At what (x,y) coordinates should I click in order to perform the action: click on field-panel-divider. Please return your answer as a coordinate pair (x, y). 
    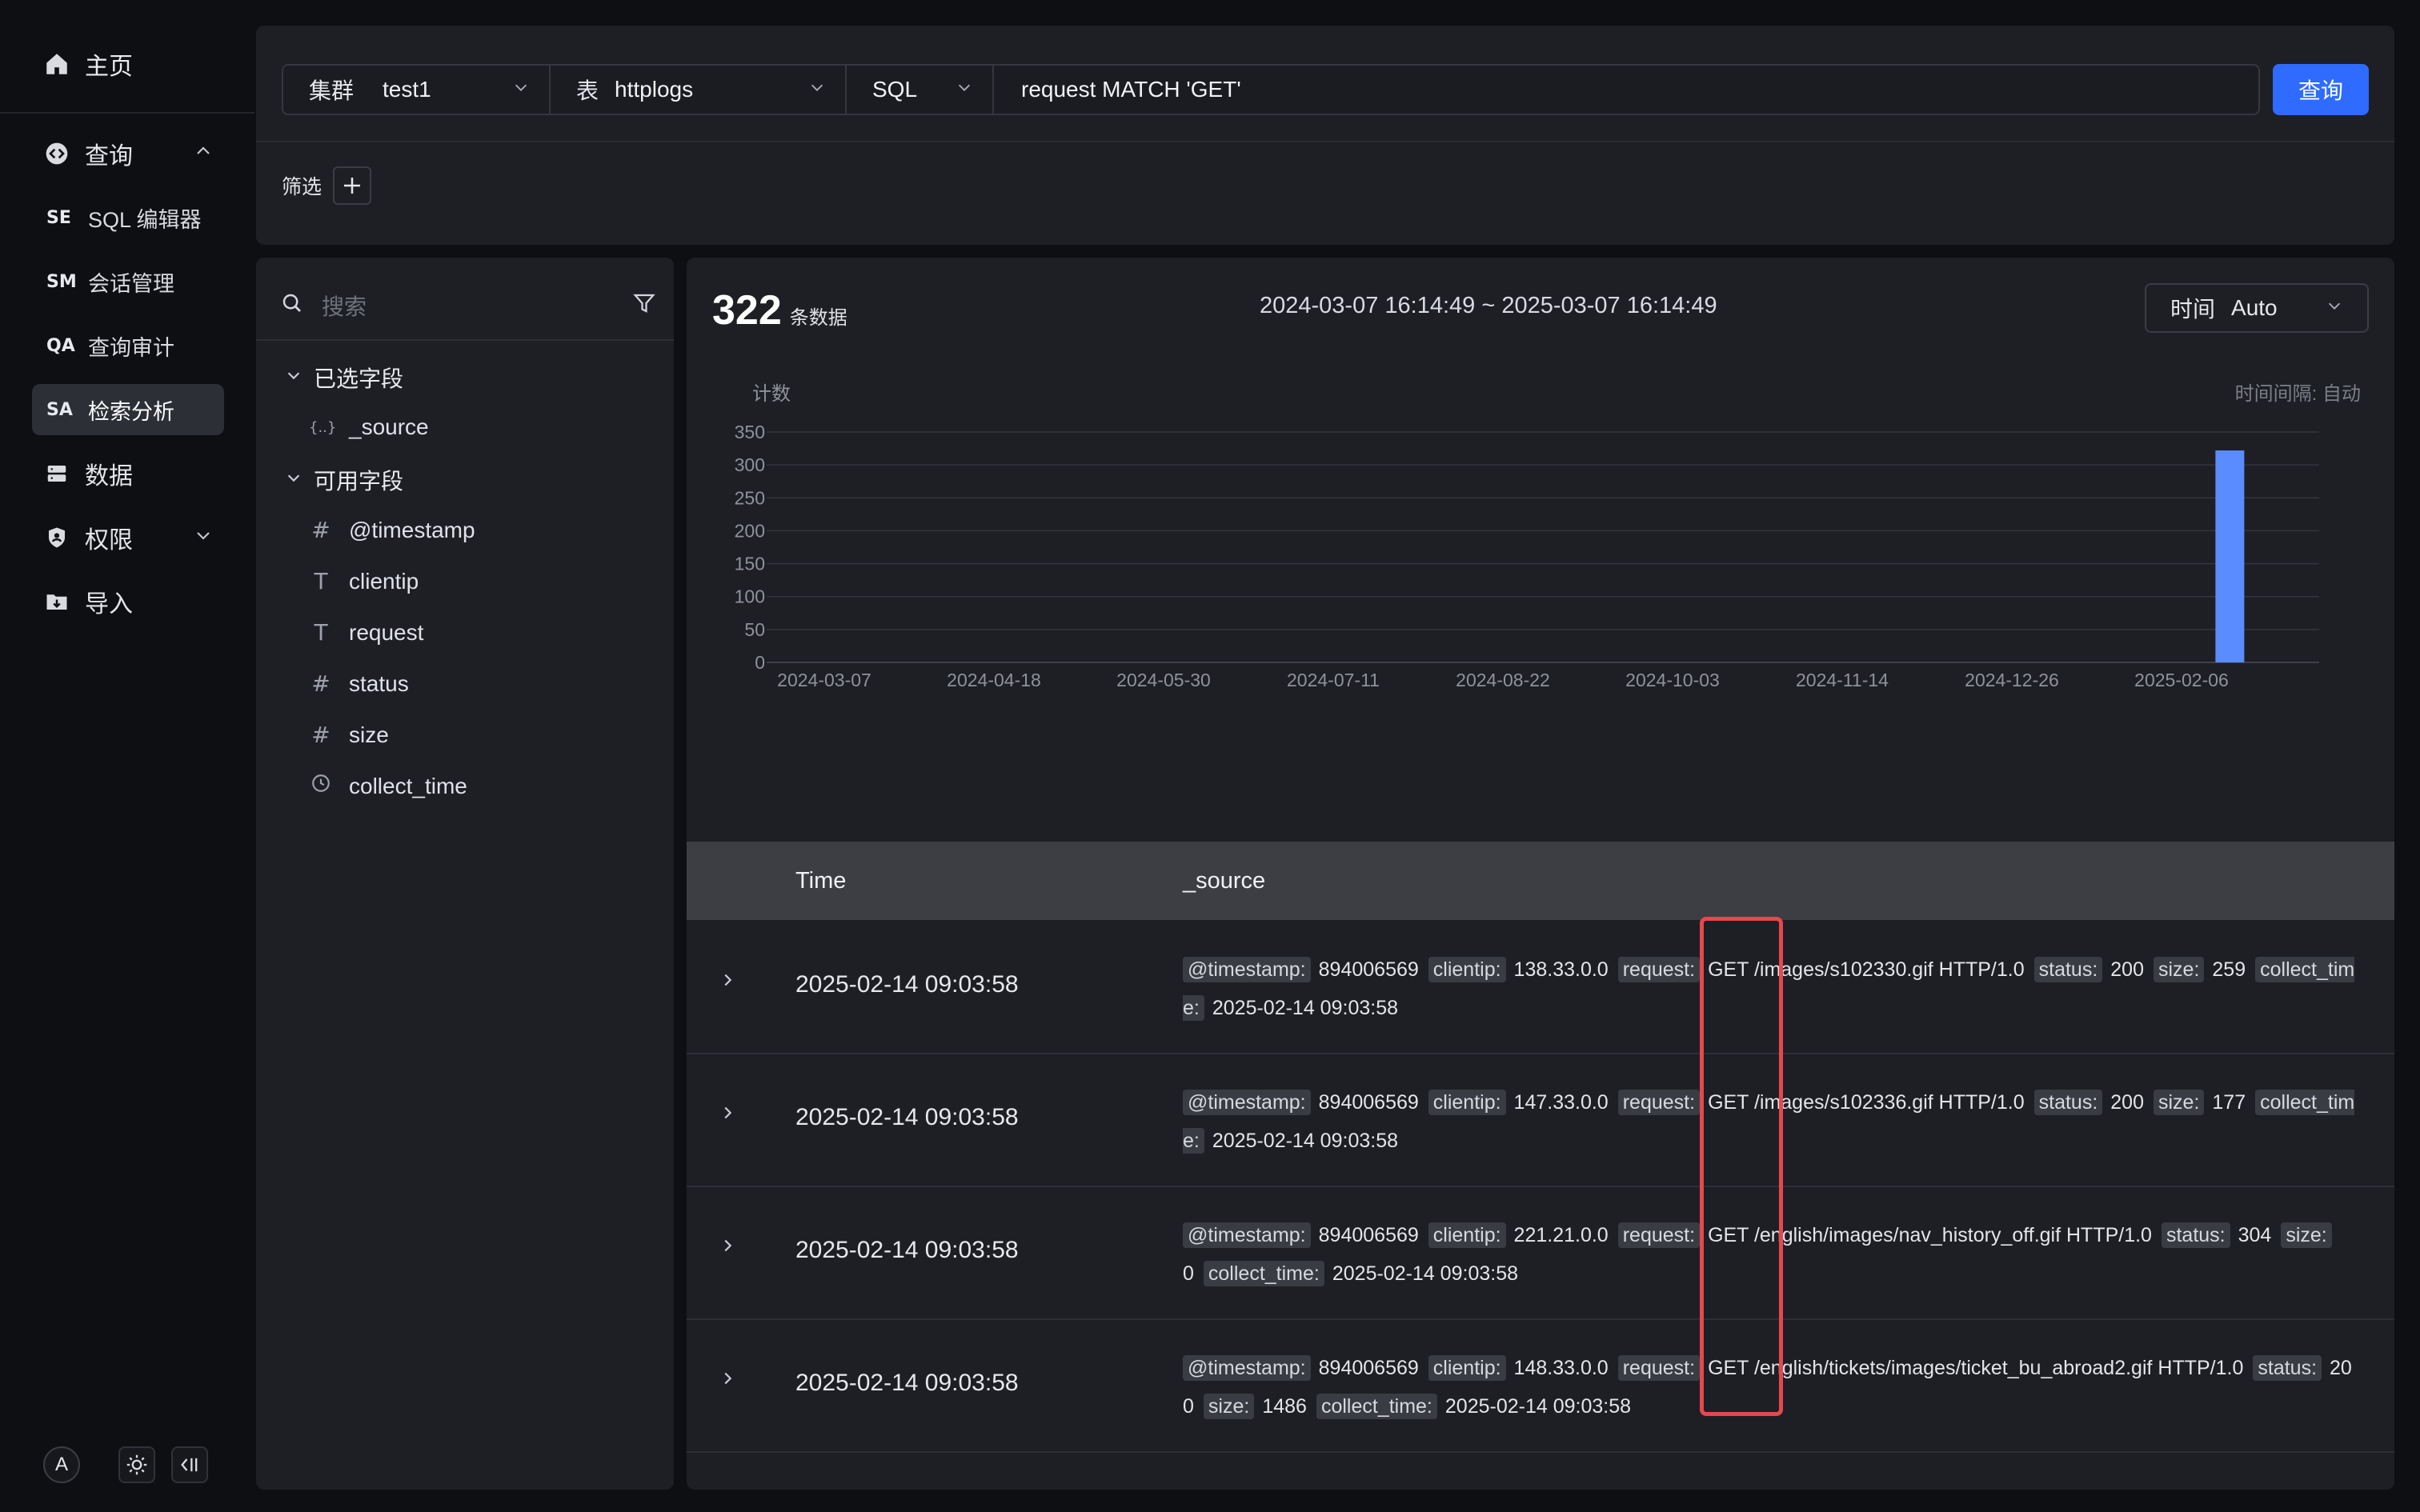
    Looking at the image, I should click on (465, 340).